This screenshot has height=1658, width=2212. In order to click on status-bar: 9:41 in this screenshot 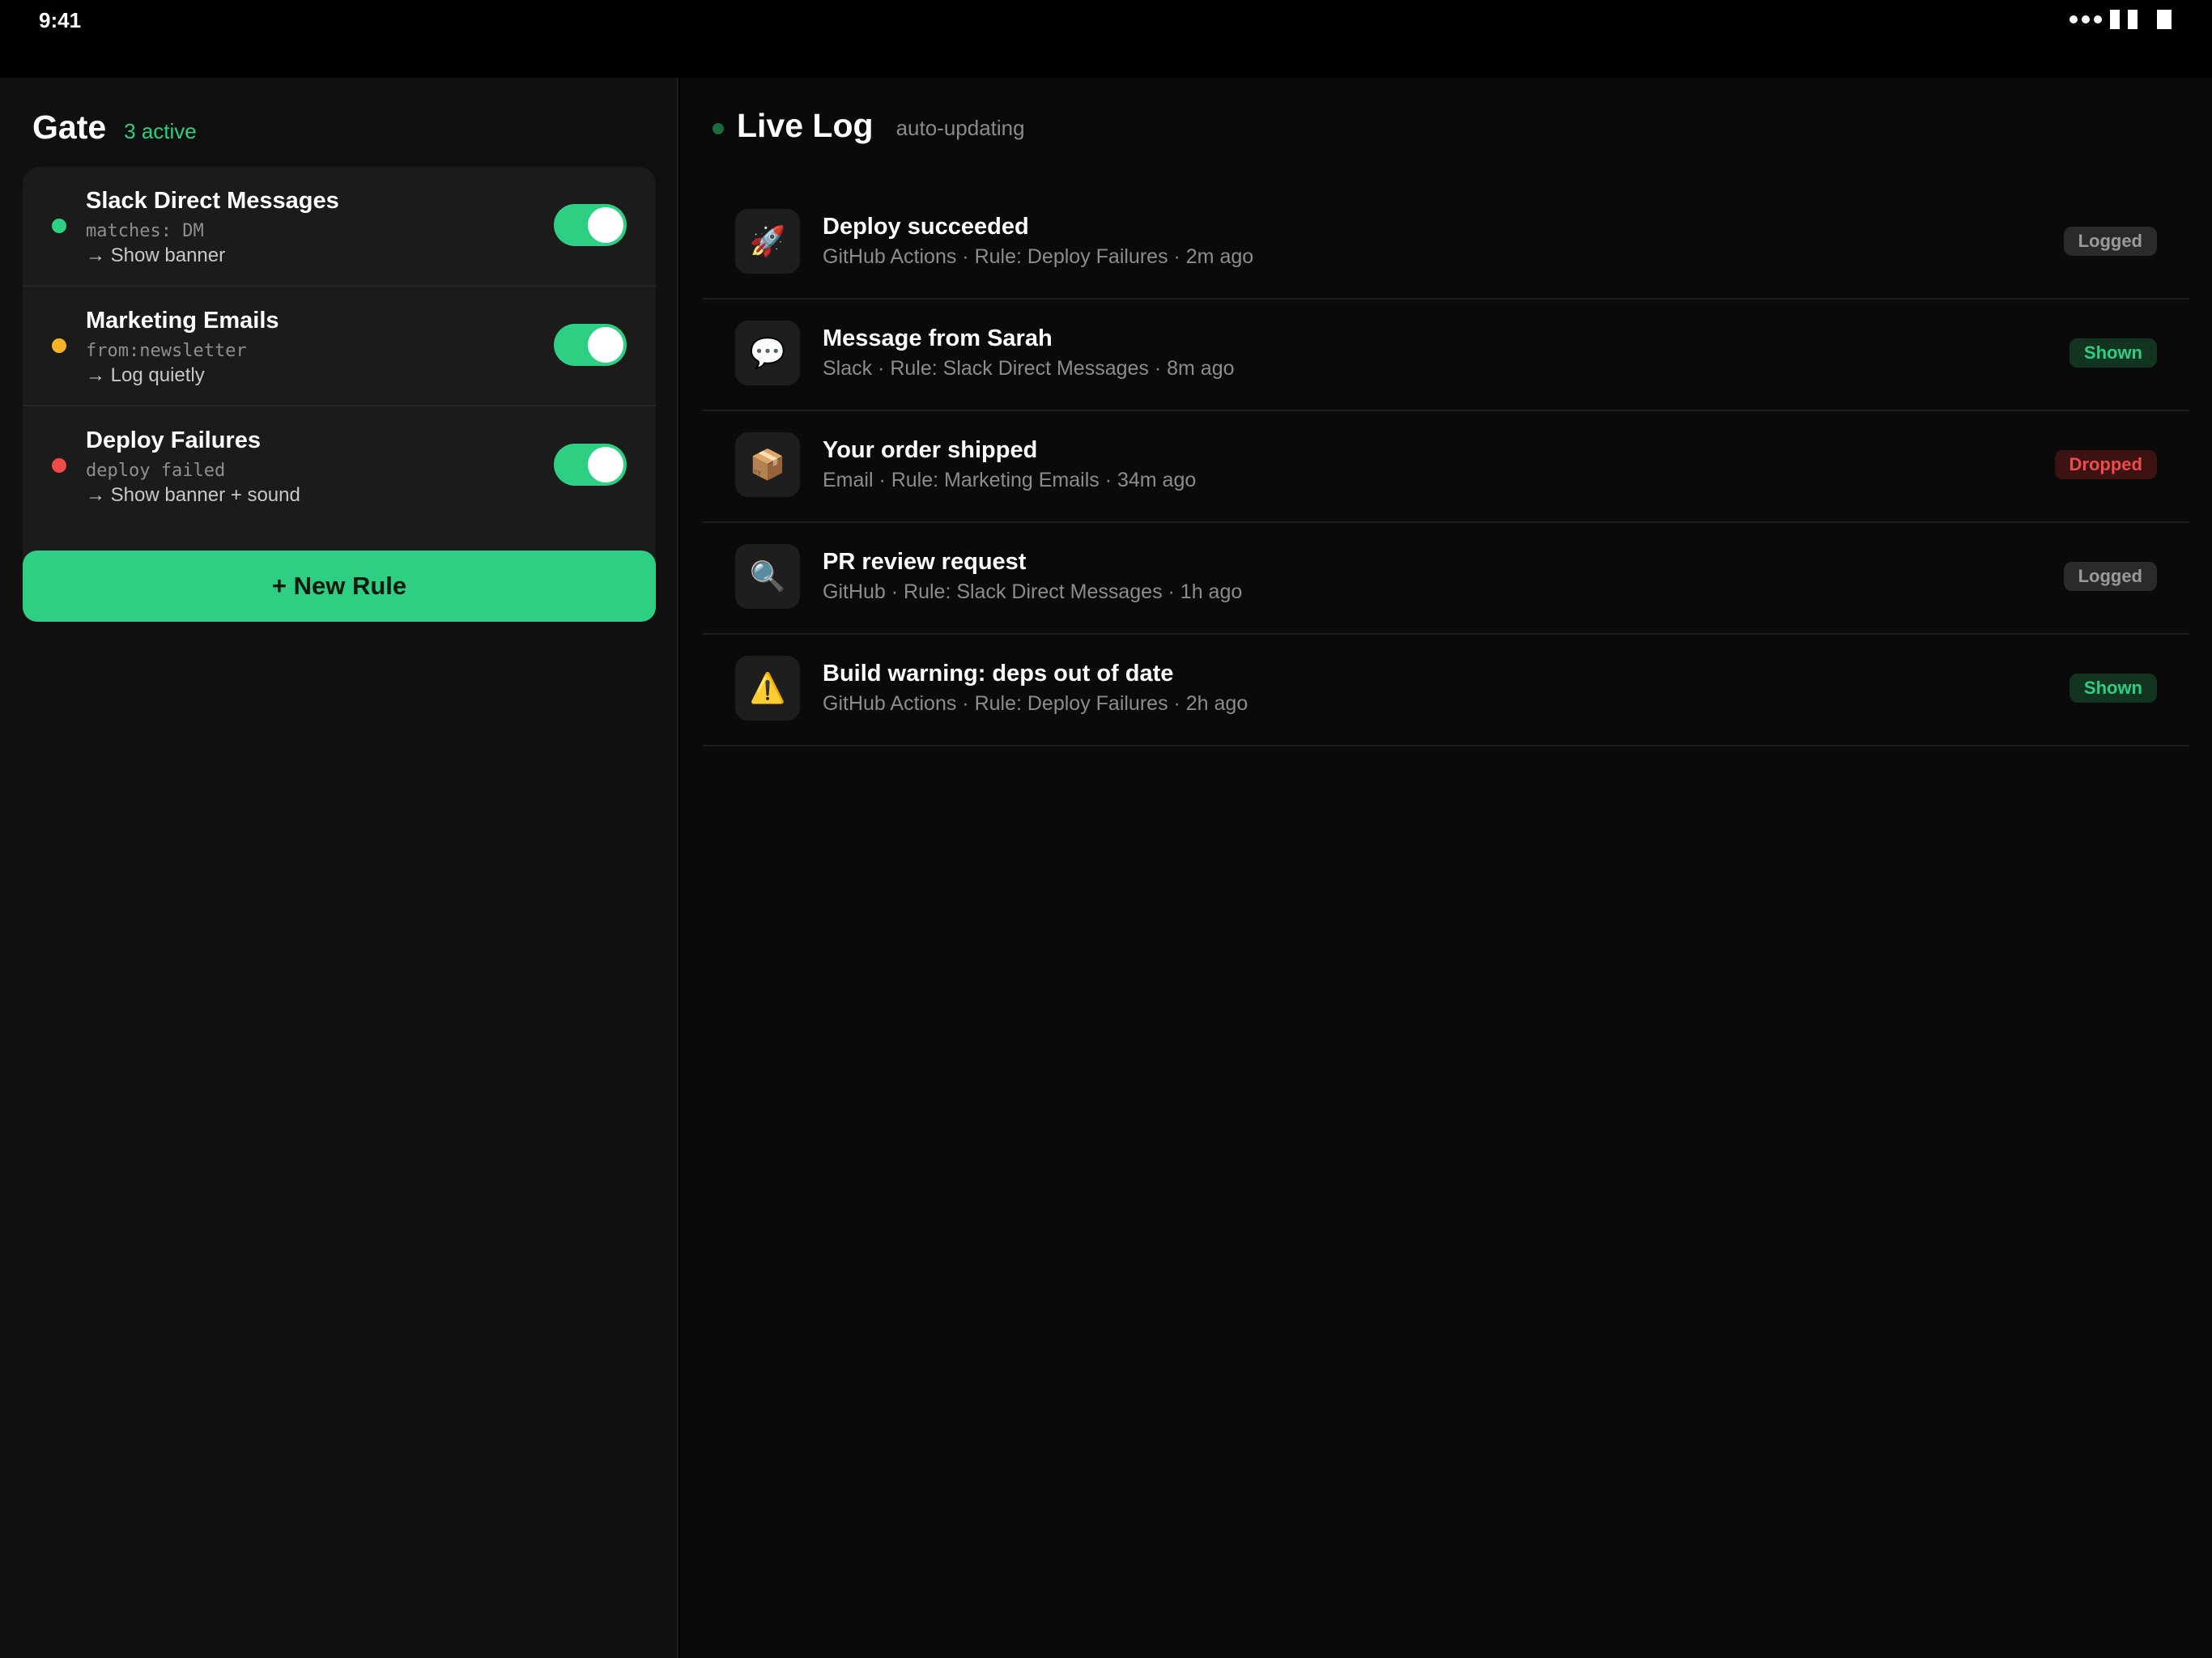, I will do `click(1106, 39)`.